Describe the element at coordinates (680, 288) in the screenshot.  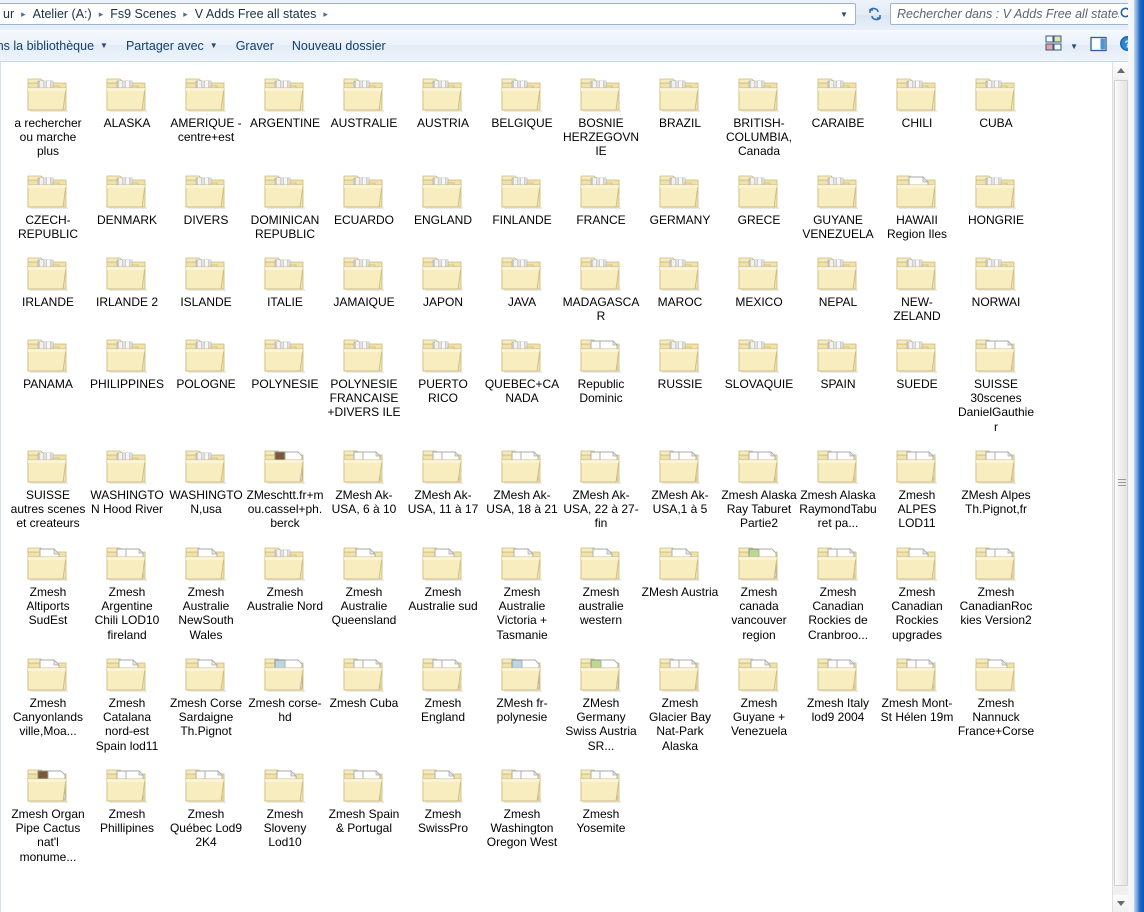
I see `folder-item: MAROC` at that location.